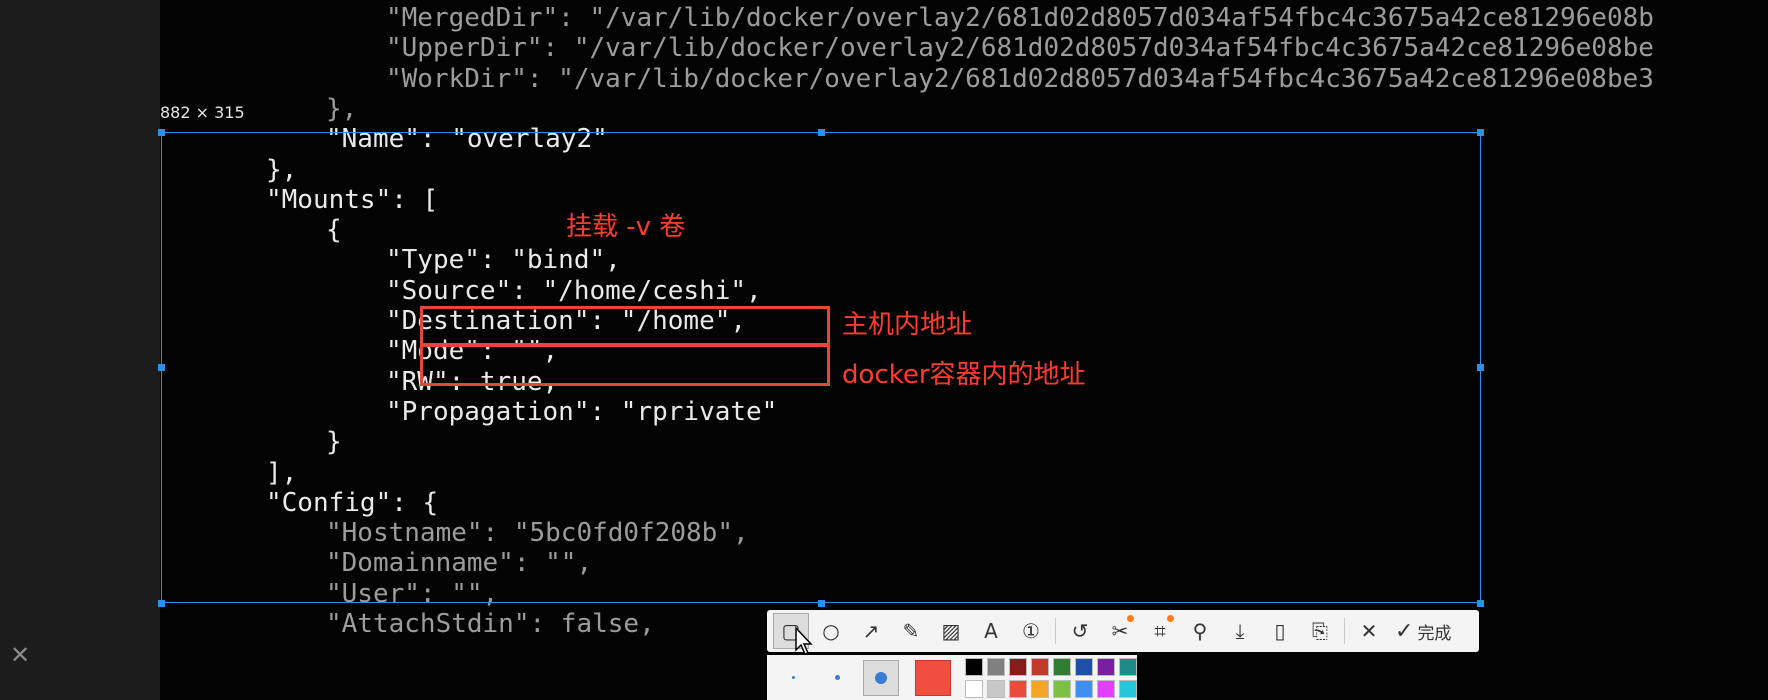 This screenshot has height=700, width=1768. Describe the element at coordinates (1404, 631) in the screenshot. I see `check-icon: ✓` at that location.